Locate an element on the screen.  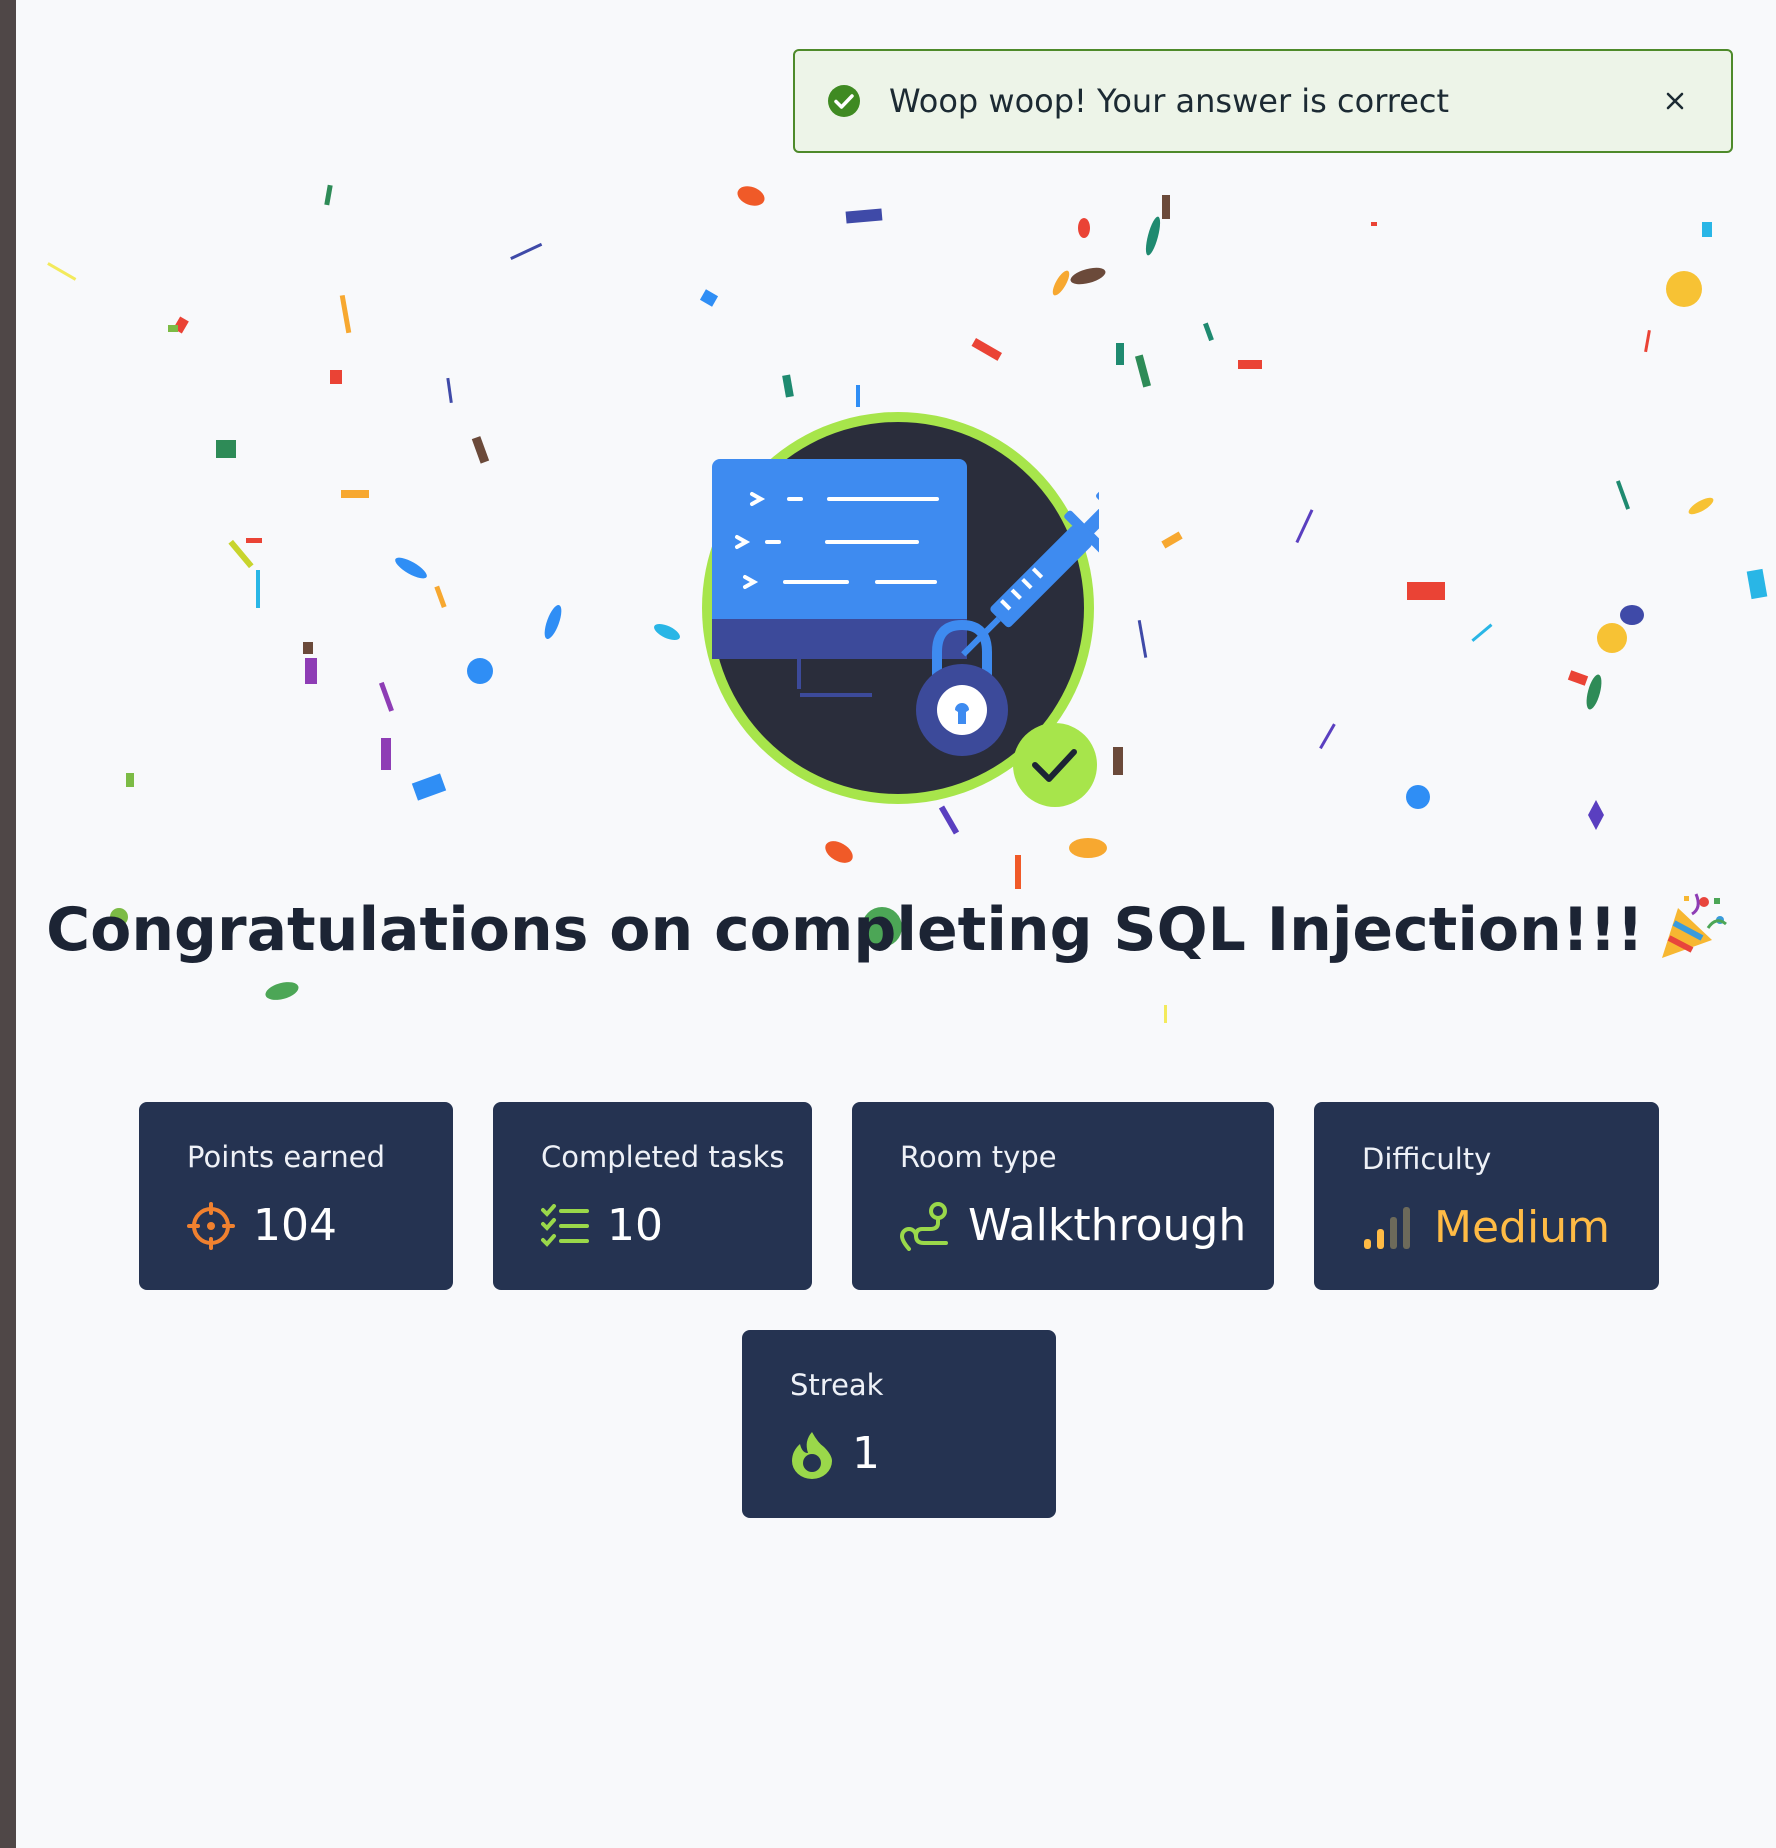
target-icon is located at coordinates (211, 1225).